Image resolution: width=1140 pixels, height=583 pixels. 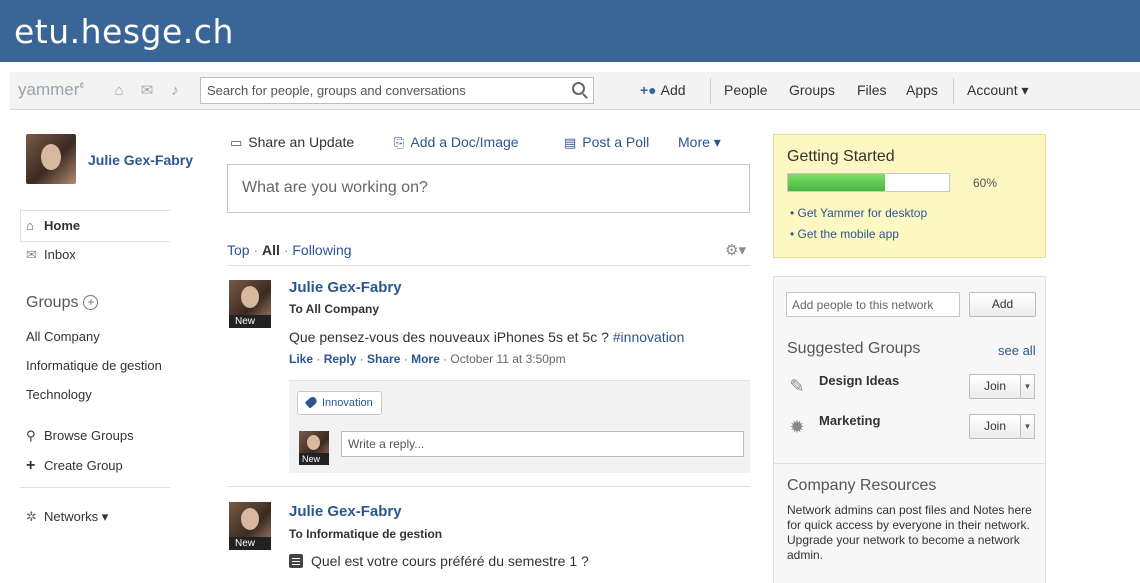 I want to click on nav-people: People, so click(x=746, y=90).